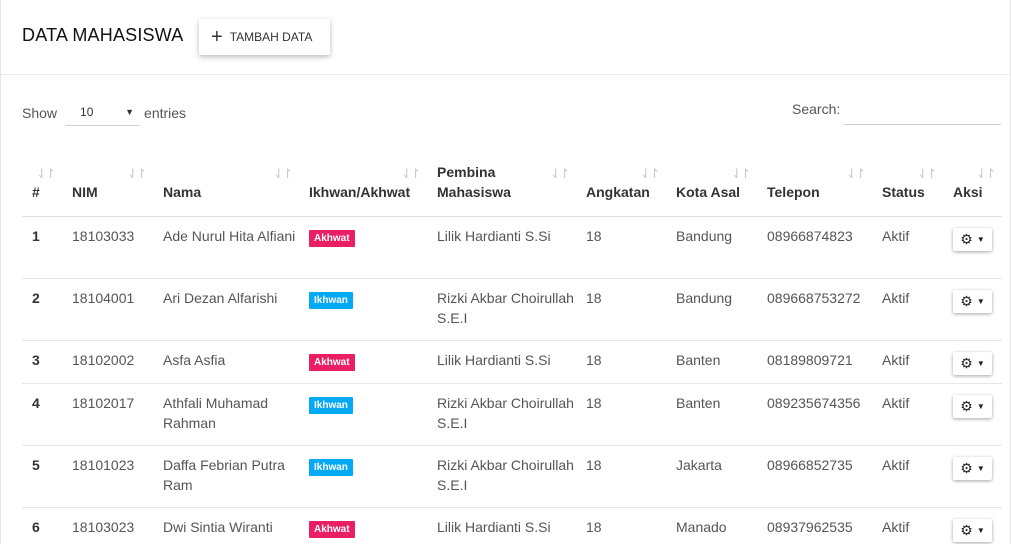  What do you see at coordinates (711, 414) in the screenshot?
I see `row-kota: Banten` at bounding box center [711, 414].